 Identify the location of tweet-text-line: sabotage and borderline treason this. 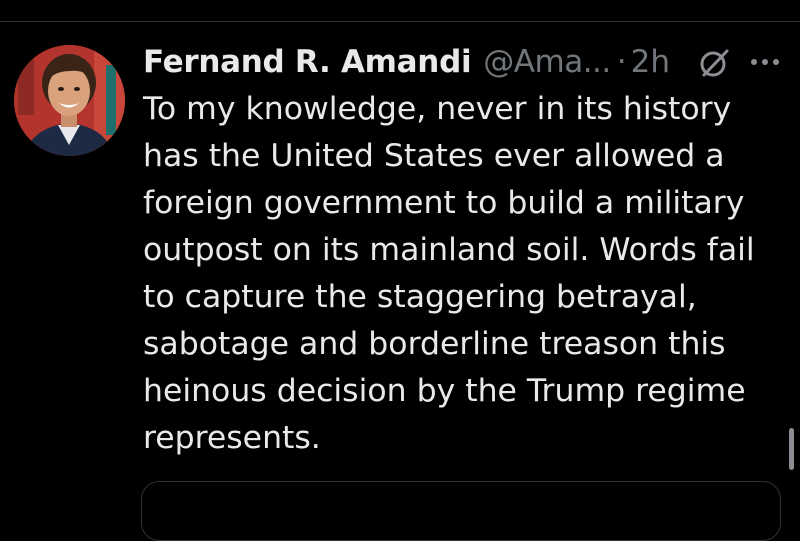
(434, 344).